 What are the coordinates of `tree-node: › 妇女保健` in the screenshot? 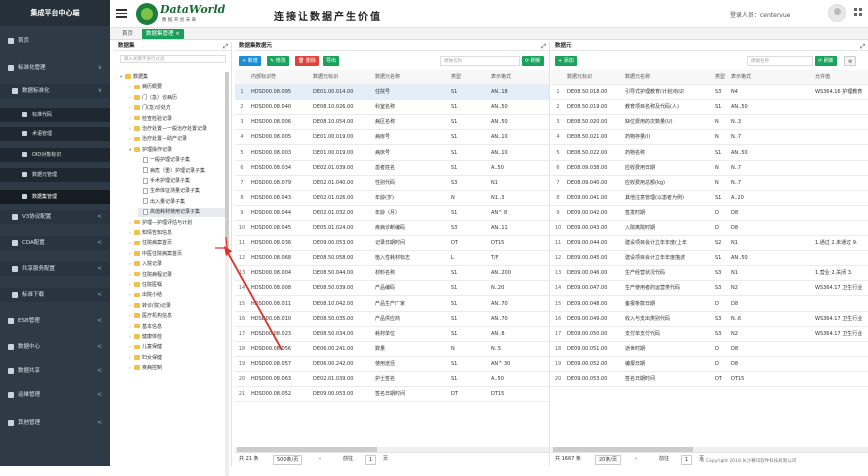 It's located at (177, 358).